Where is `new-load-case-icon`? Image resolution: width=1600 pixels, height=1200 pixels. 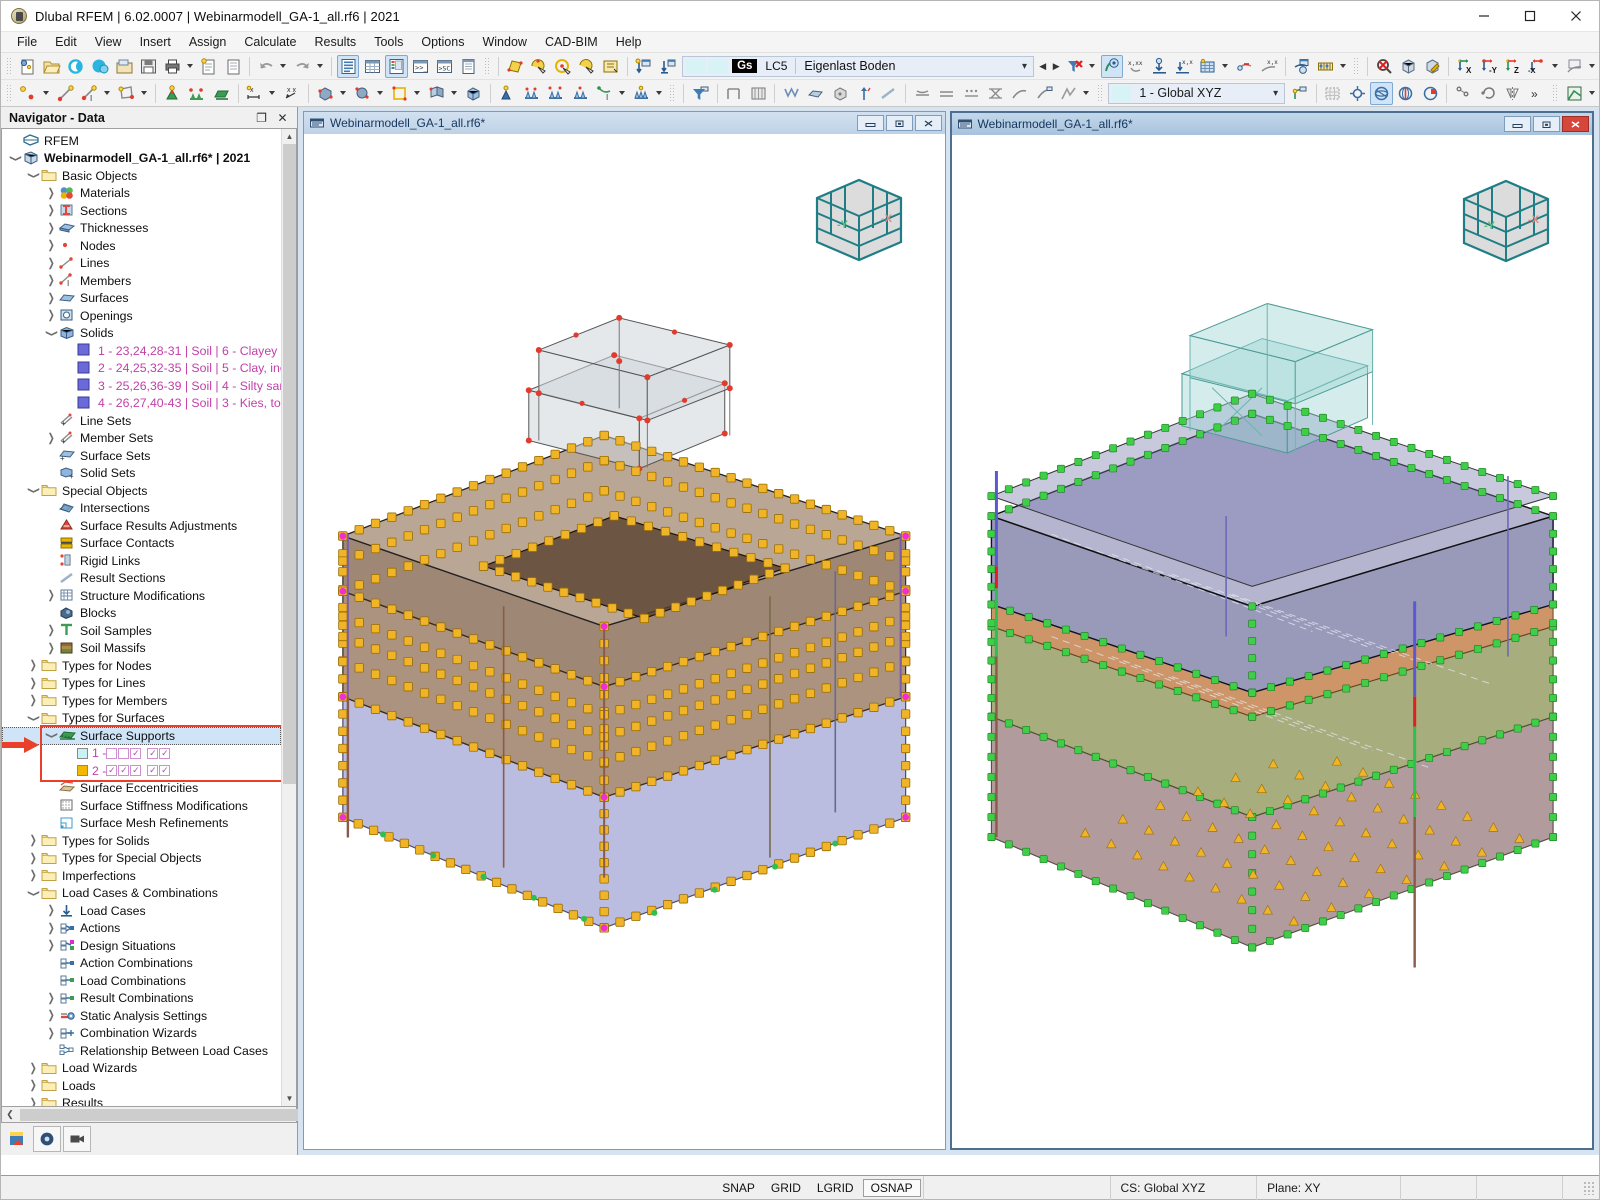 new-load-case-icon is located at coordinates (644, 66).